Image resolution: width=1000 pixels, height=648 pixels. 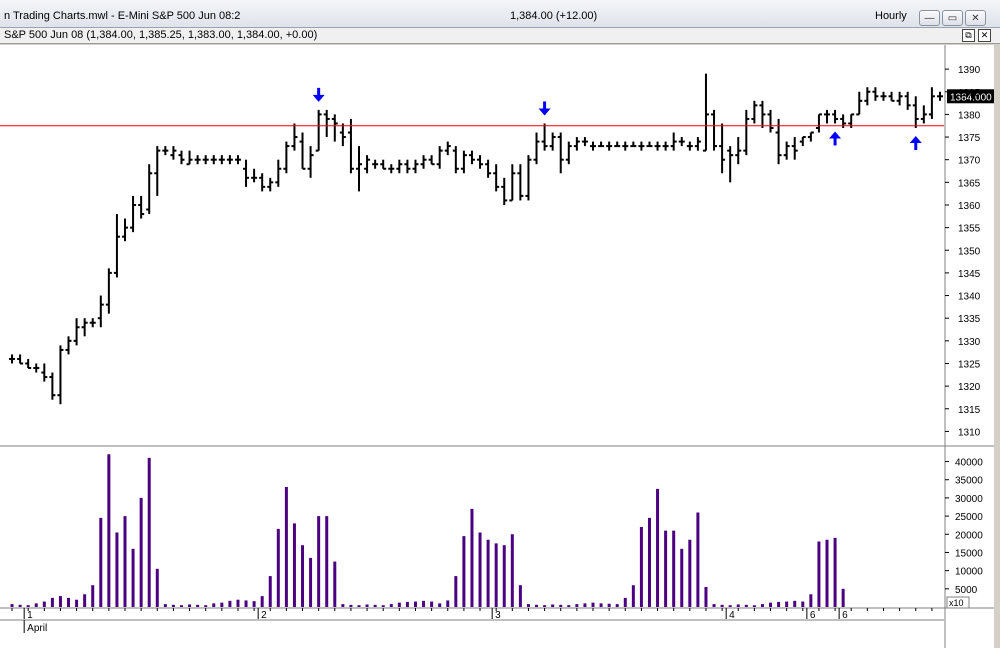 I want to click on chart-restore-icon: ⧉, so click(x=968, y=35).